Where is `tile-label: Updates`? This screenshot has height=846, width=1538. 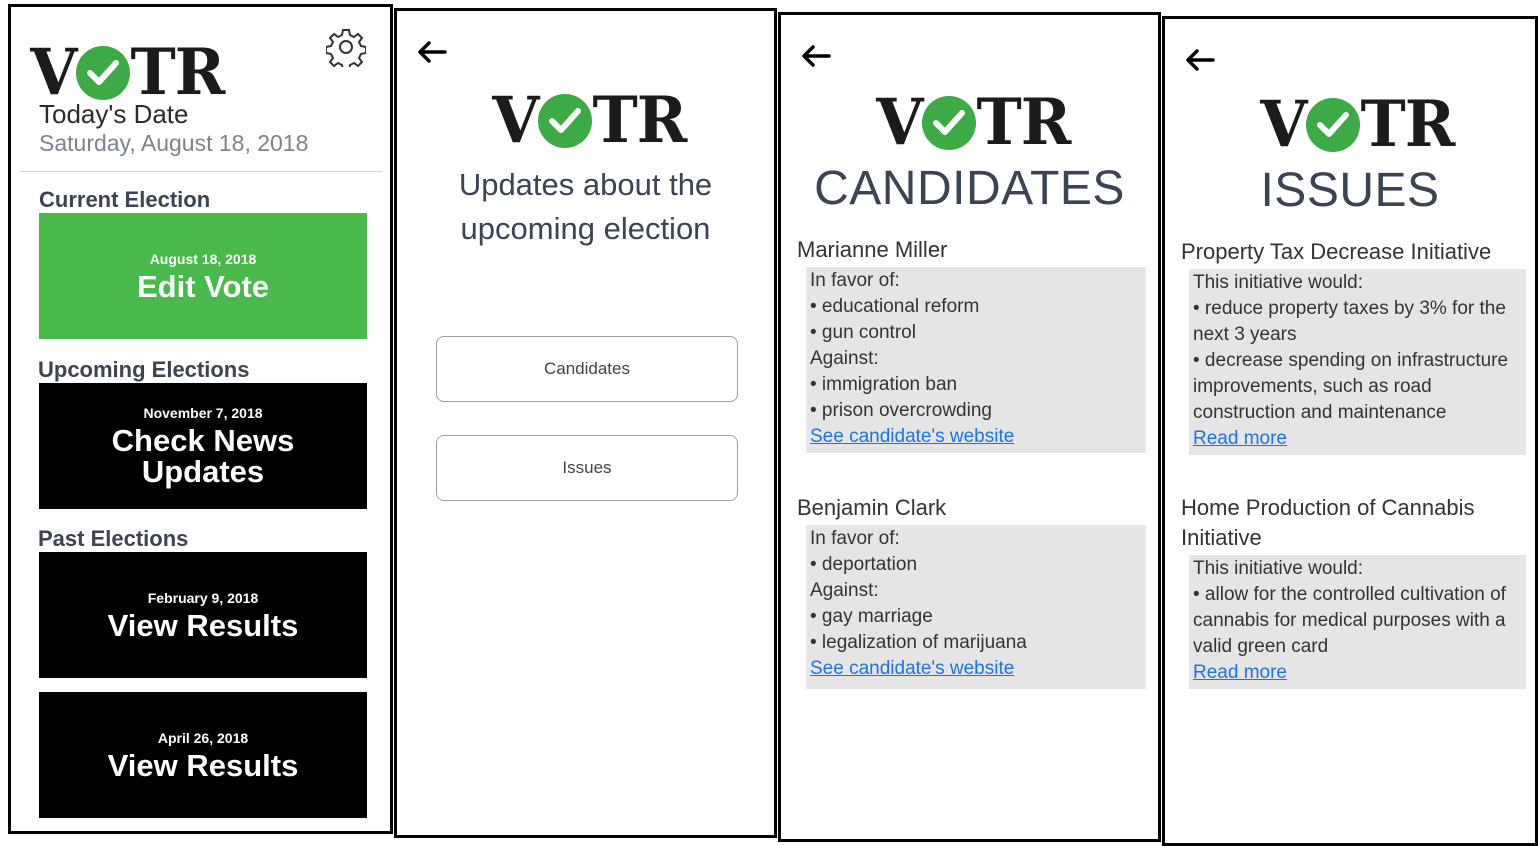
tile-label: Updates is located at coordinates (203, 471).